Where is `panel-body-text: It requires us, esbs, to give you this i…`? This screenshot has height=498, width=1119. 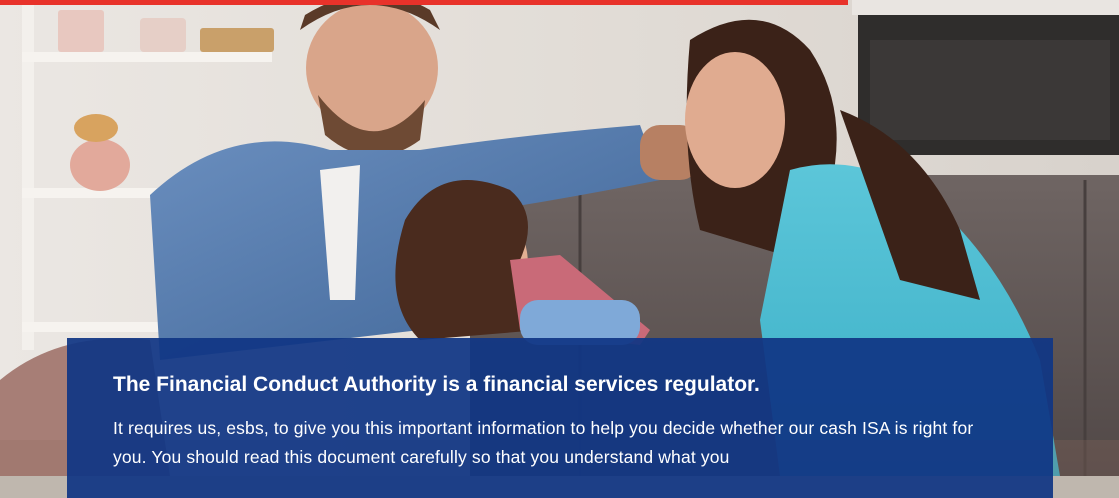 panel-body-text: It requires us, esbs, to give you this i… is located at coordinates (543, 442).